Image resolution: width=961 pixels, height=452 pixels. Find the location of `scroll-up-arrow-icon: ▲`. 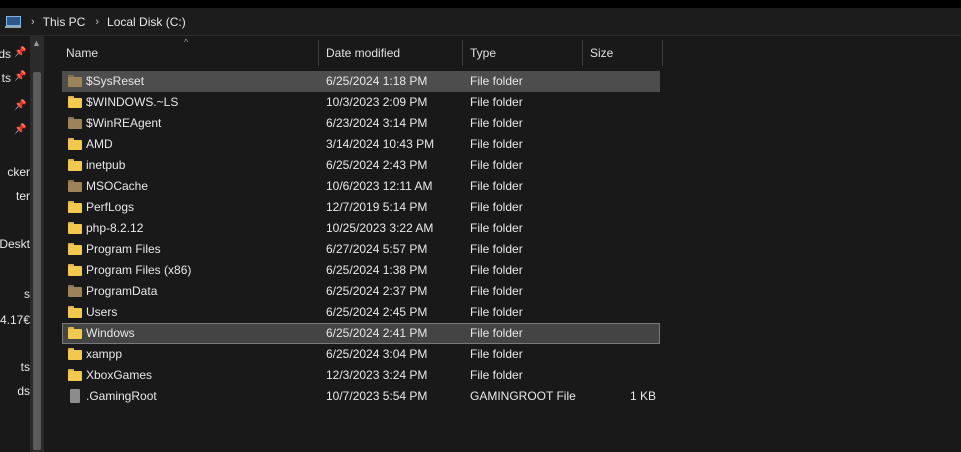

scroll-up-arrow-icon: ▲ is located at coordinates (36, 43).